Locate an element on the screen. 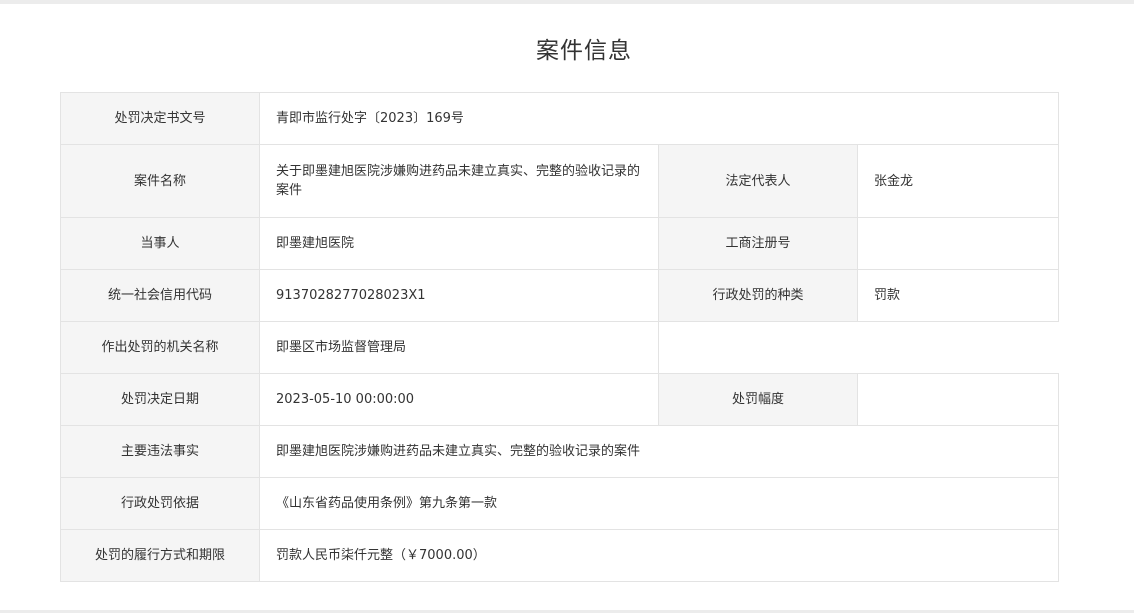  case-name-value: 关于即墨建旭医院涉嫌购进药品未建立真实、完整的验收记录的案件 is located at coordinates (459, 181).